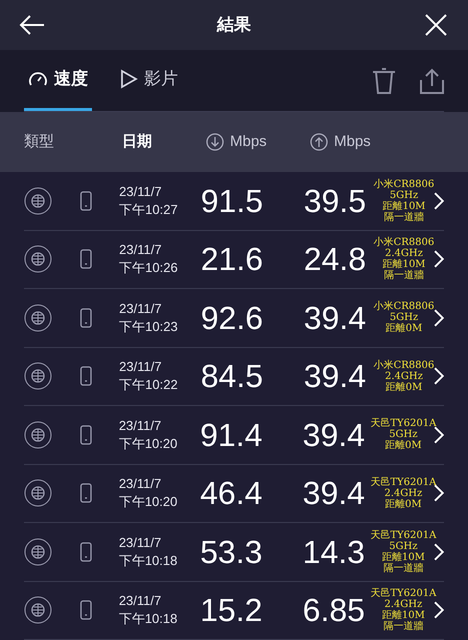  What do you see at coordinates (384, 81) in the screenshot?
I see `delete-button` at bounding box center [384, 81].